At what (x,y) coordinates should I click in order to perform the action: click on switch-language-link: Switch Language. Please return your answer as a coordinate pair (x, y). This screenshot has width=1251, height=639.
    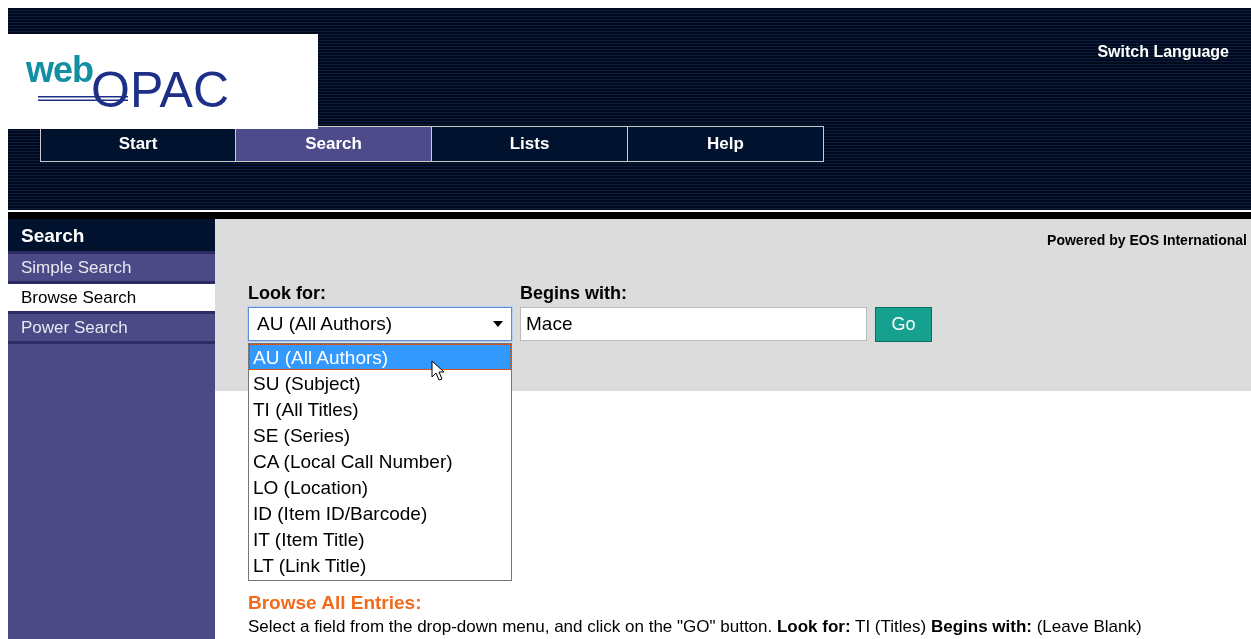
    Looking at the image, I should click on (1163, 52).